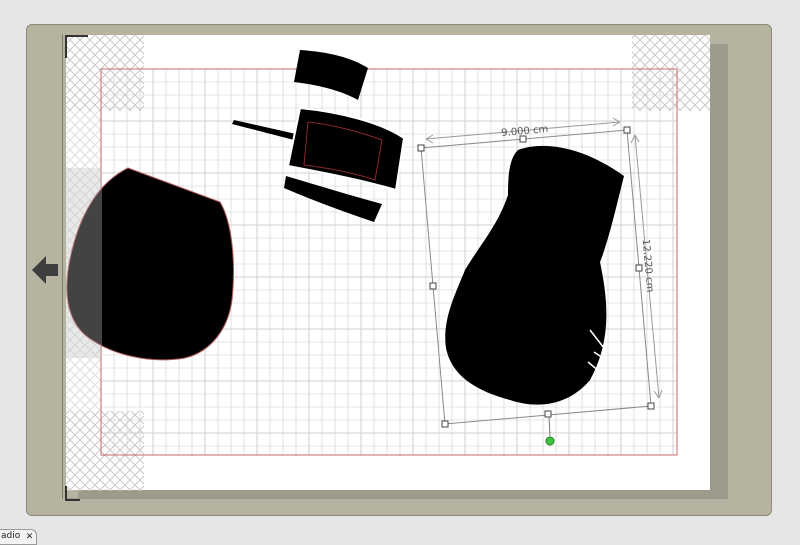  What do you see at coordinates (648, 266) in the screenshot?
I see `height-label: 12.220 cm` at bounding box center [648, 266].